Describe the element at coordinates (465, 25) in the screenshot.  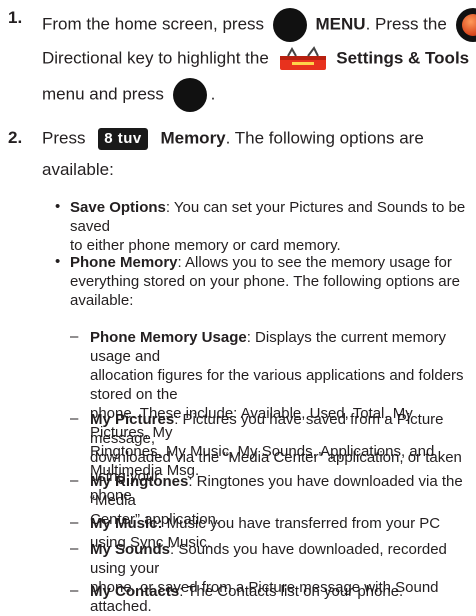
I see `directional-key-icon` at that location.